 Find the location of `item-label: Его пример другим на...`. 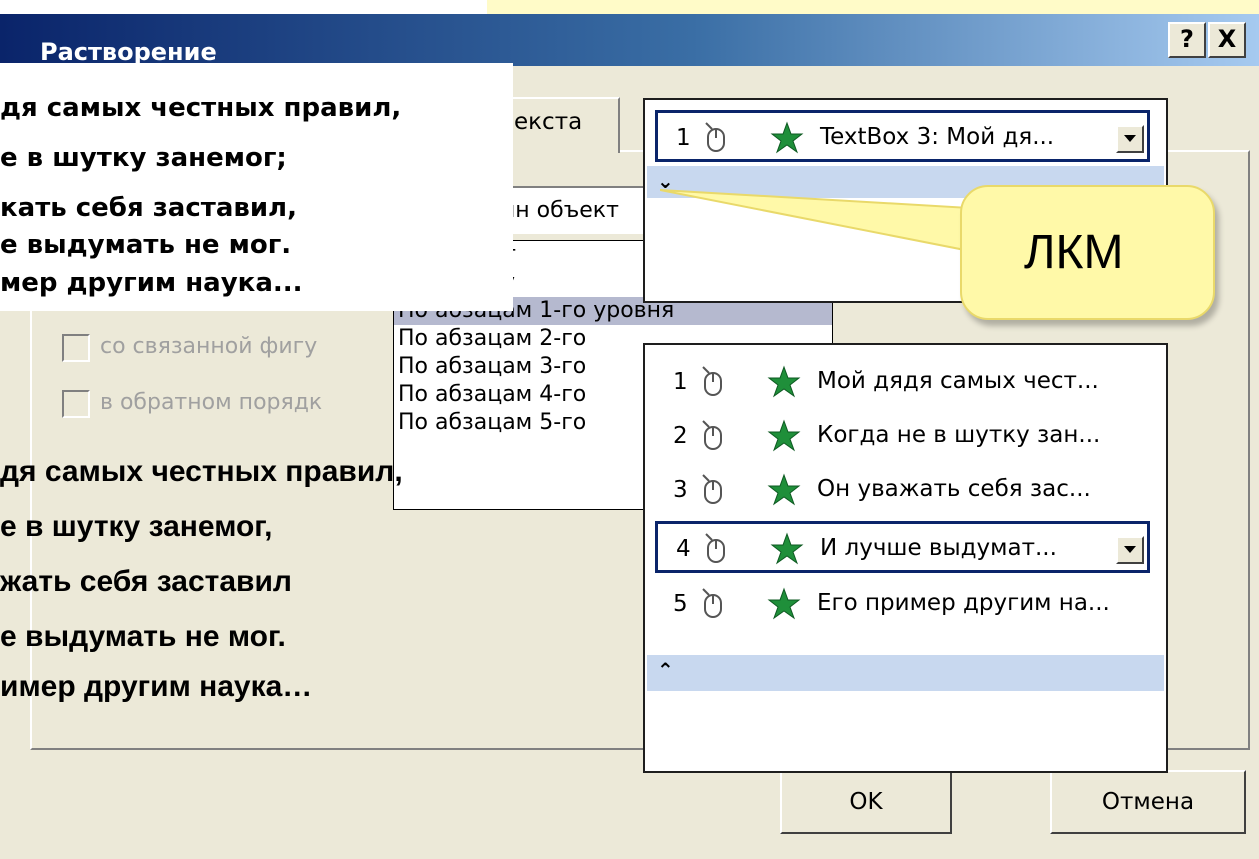

item-label: Его пример другим на... is located at coordinates (963, 603).